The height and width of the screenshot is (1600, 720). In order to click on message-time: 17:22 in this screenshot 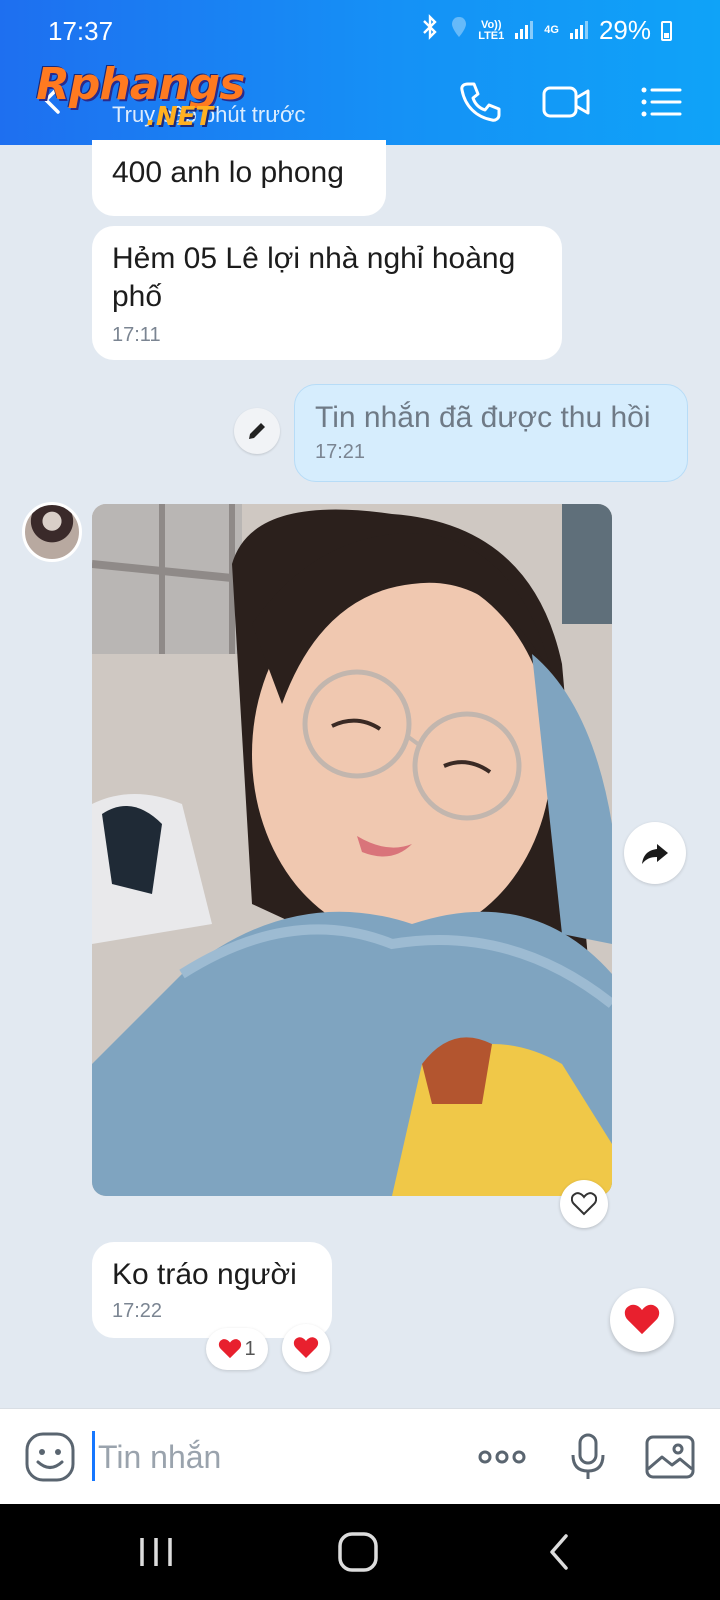, I will do `click(137, 1311)`.